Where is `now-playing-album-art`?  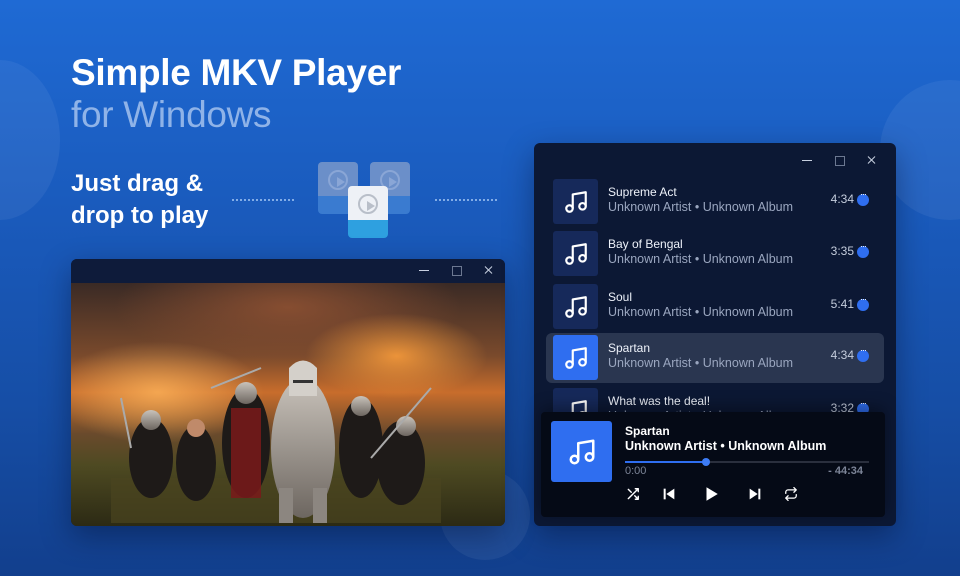
now-playing-album-art is located at coordinates (581, 451).